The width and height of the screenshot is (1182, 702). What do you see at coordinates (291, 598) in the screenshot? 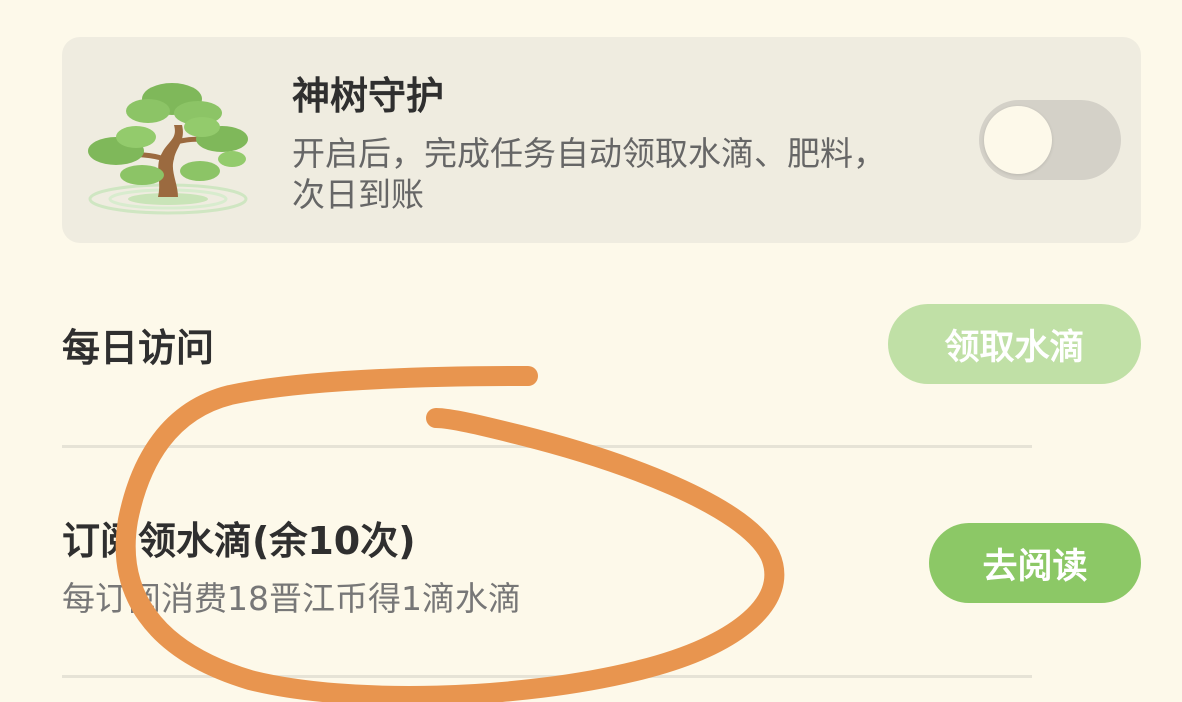
I see `task-subtitle-subscribe: 每订阅消费18晋江币得1滴水滴` at bounding box center [291, 598].